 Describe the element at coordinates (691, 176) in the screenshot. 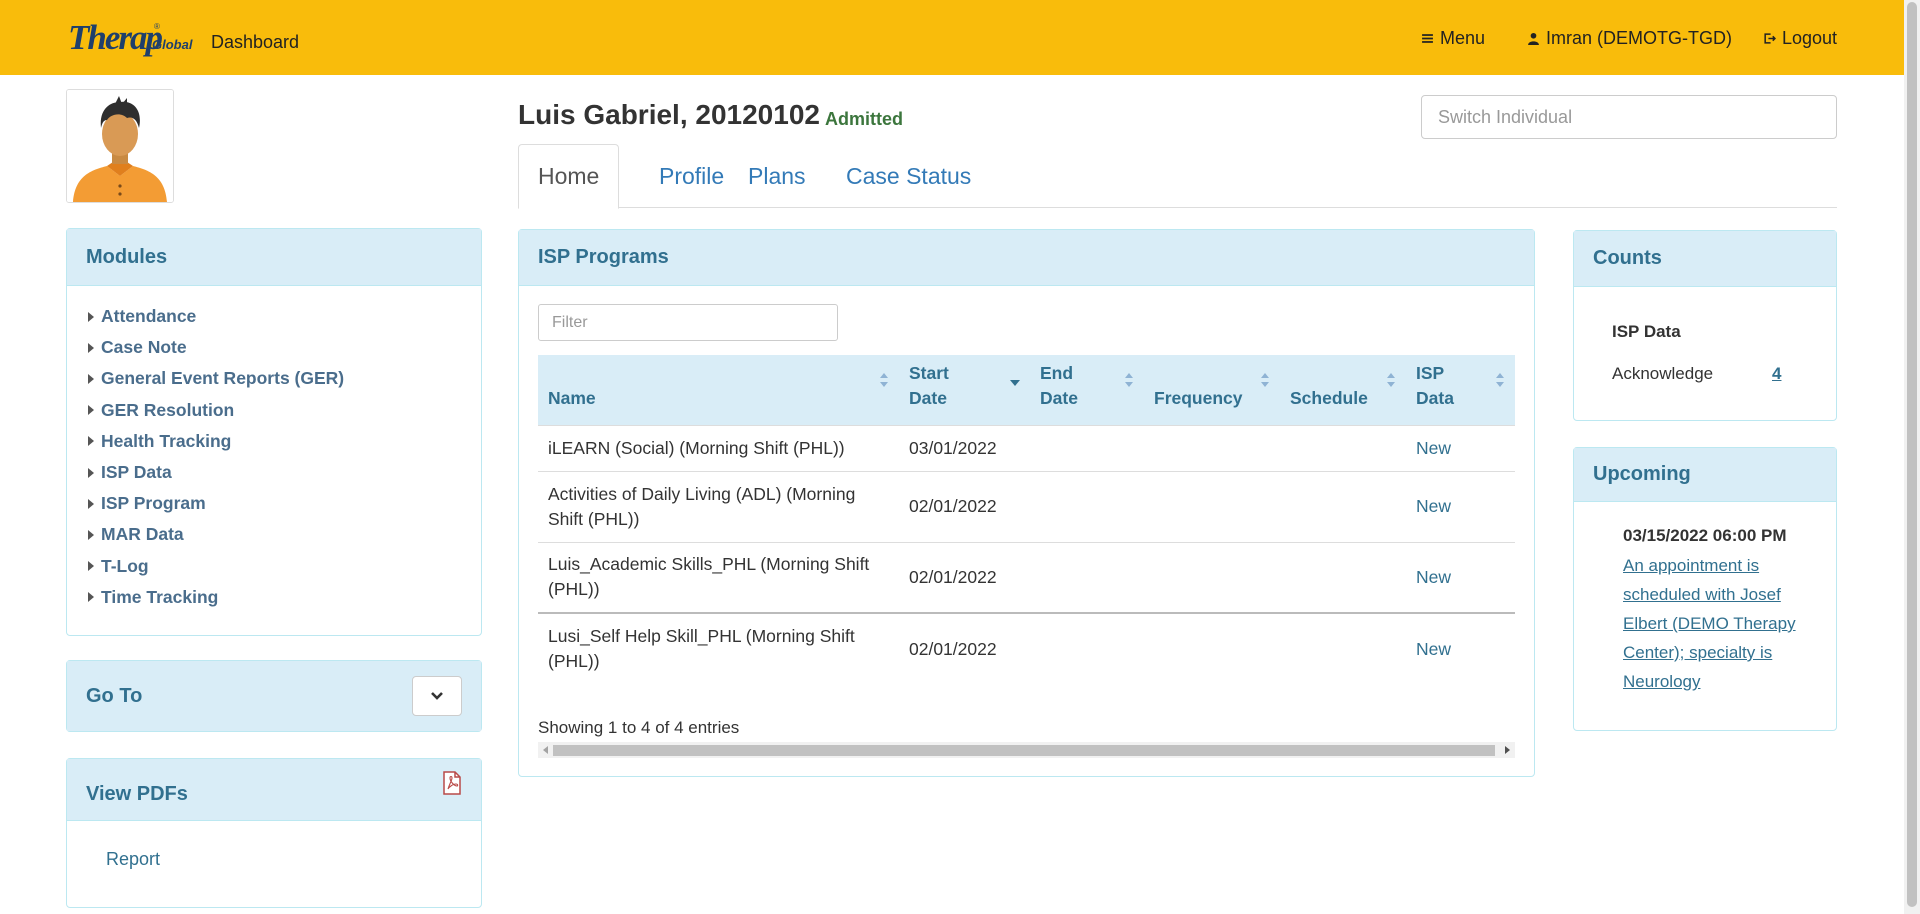

I see `tab-profile: Profile` at that location.